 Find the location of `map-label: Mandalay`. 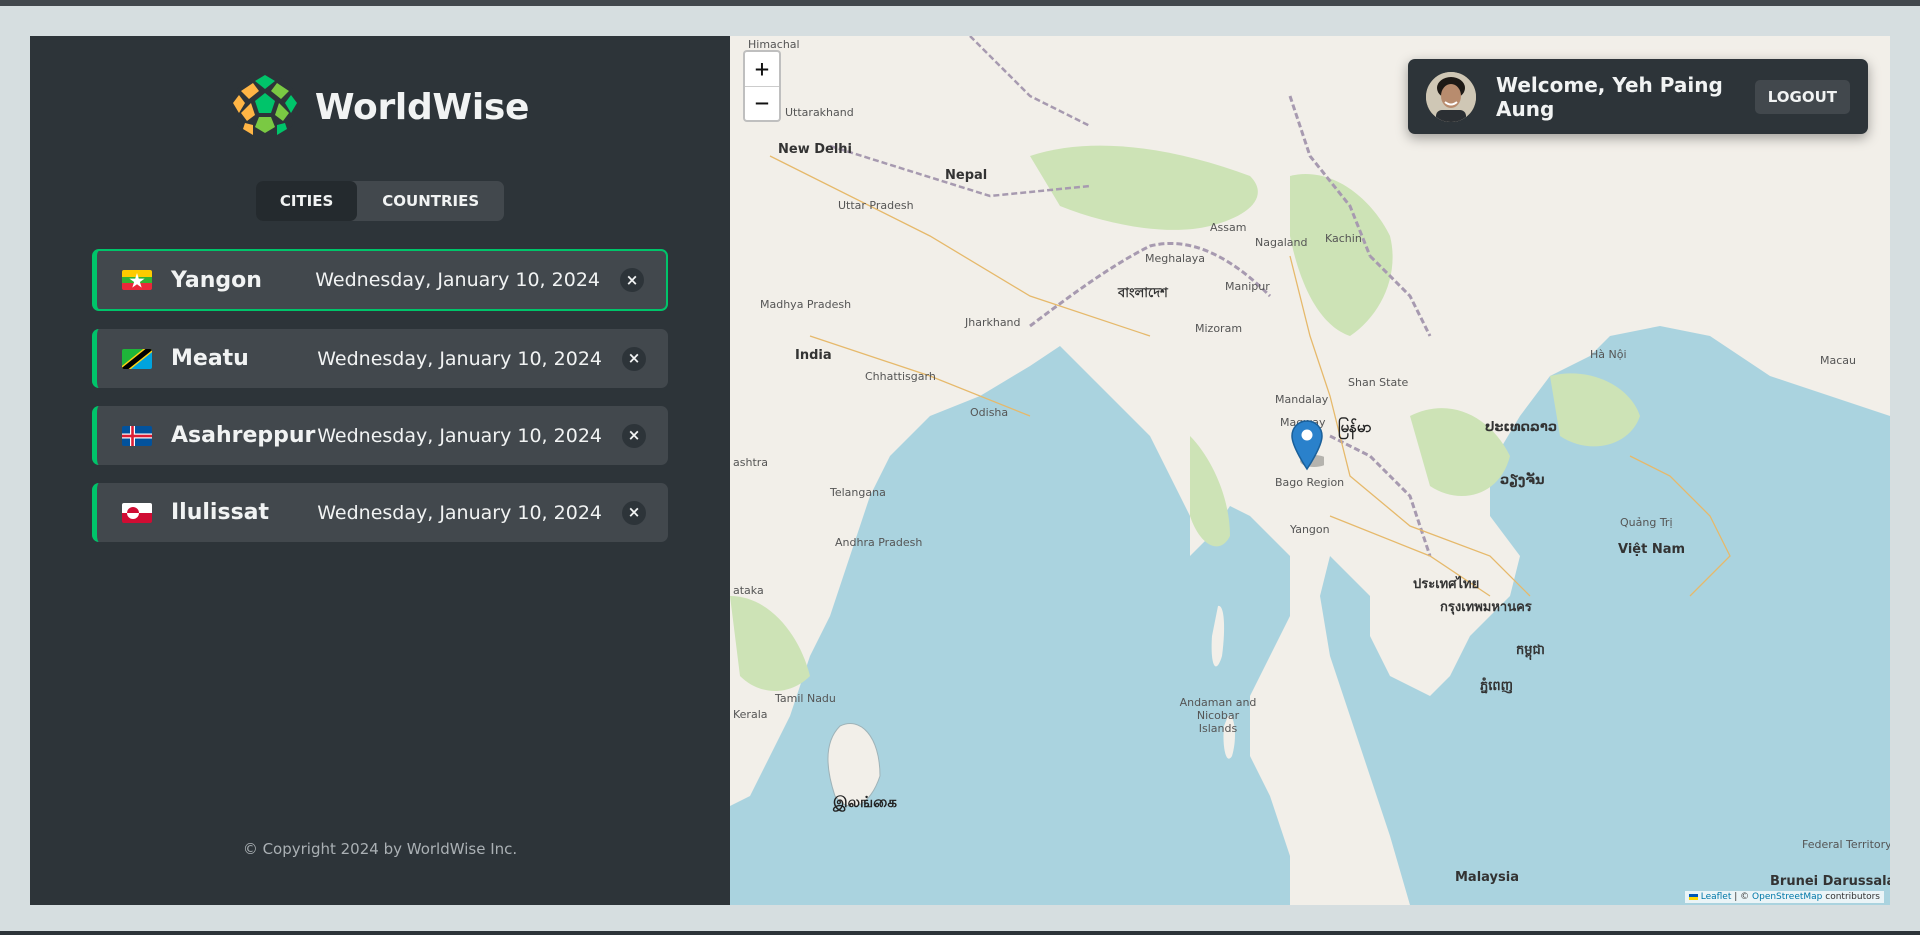

map-label: Mandalay is located at coordinates (1302, 399).